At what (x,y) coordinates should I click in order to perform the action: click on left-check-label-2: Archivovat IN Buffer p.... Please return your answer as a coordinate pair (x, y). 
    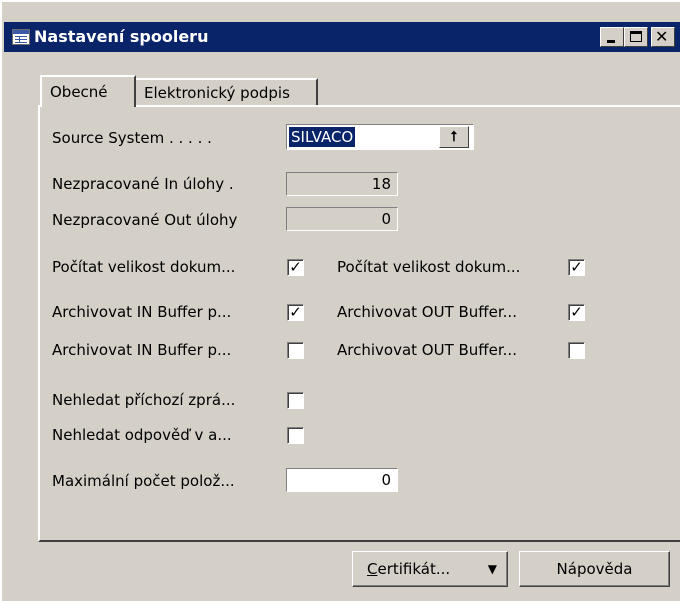
    Looking at the image, I should click on (142, 312).